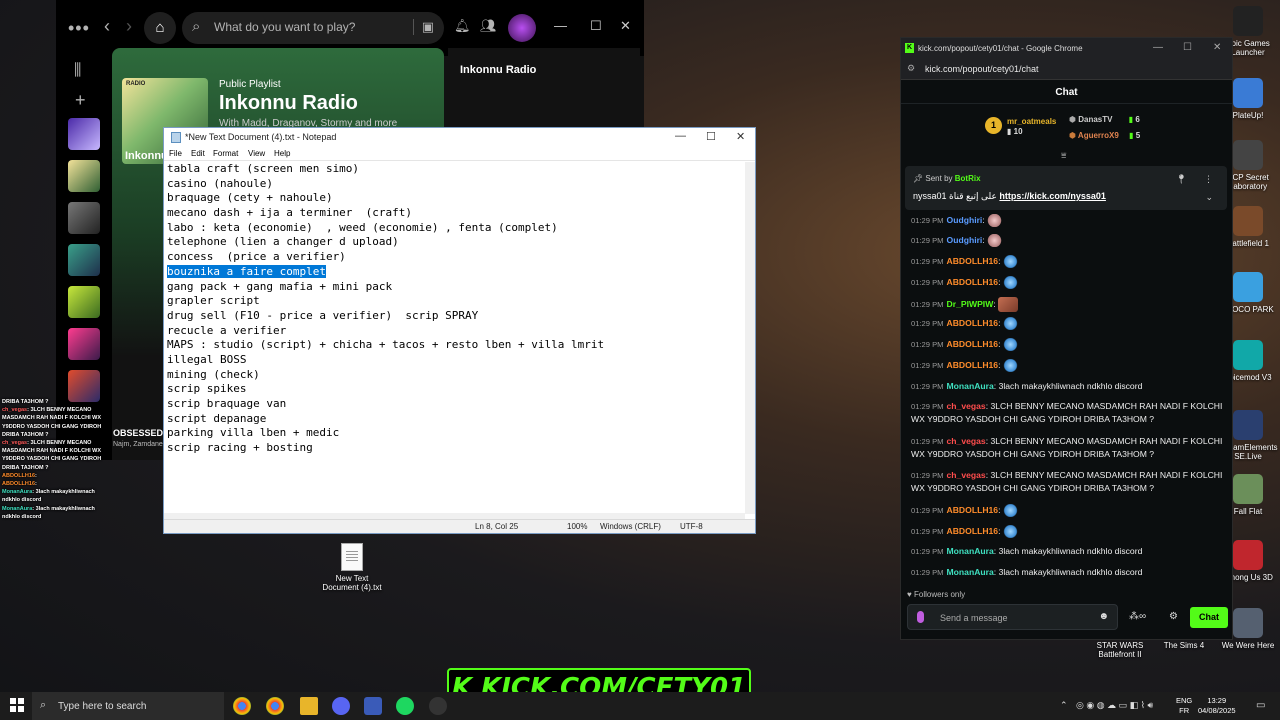 This screenshot has height=720, width=1280. I want to click on sidebar-item-dancing, so click(84, 302).